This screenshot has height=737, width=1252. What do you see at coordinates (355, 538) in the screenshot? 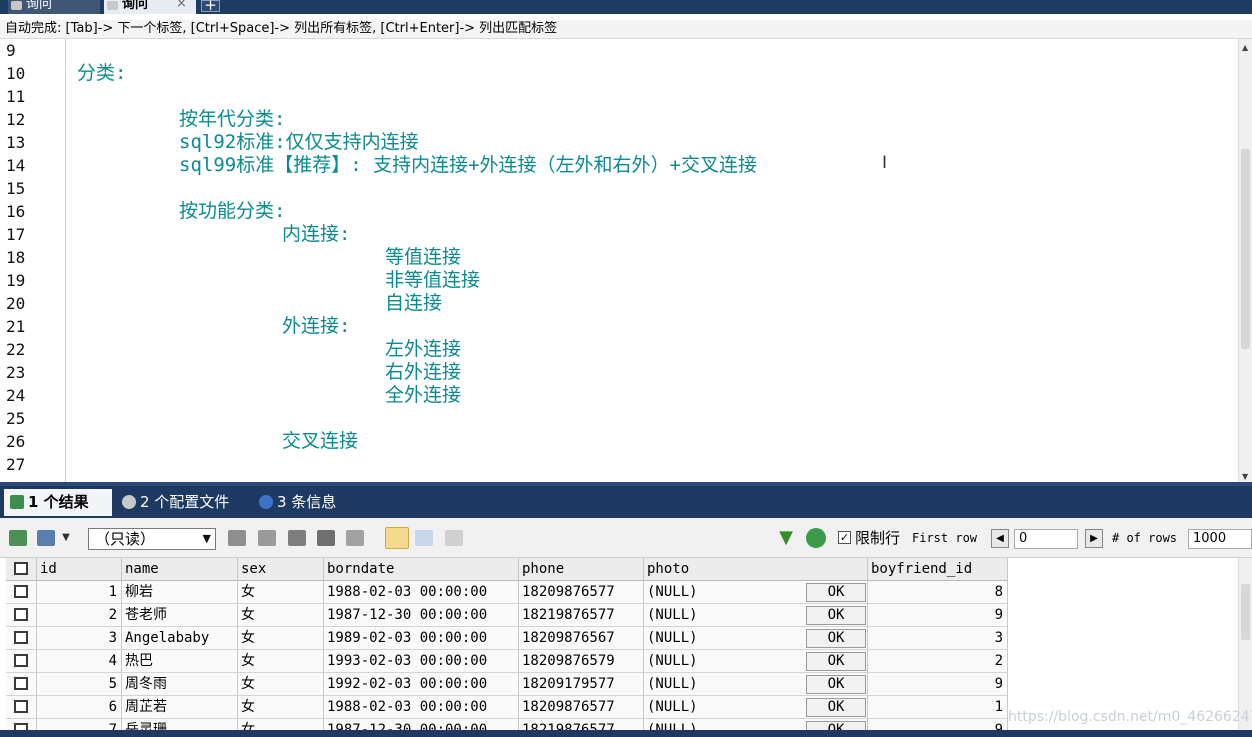
I see `cancel-changes-icon` at bounding box center [355, 538].